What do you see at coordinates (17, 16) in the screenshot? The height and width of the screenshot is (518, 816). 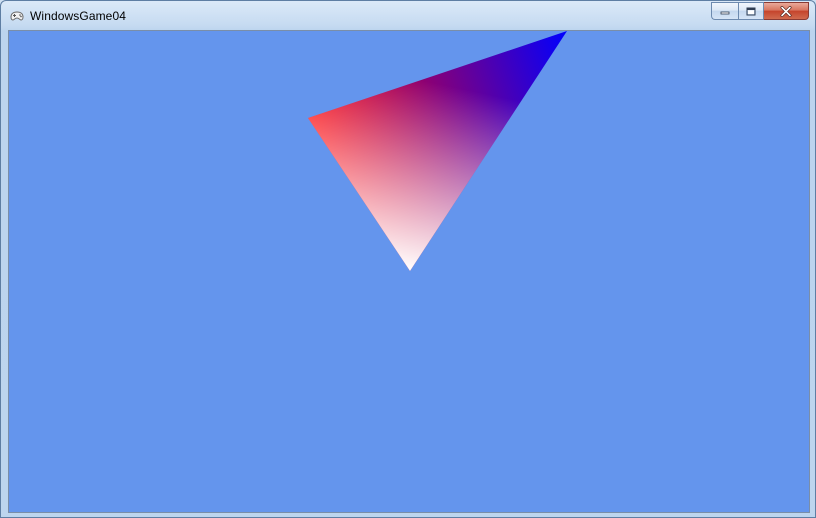 I see `gamepad-icon` at bounding box center [17, 16].